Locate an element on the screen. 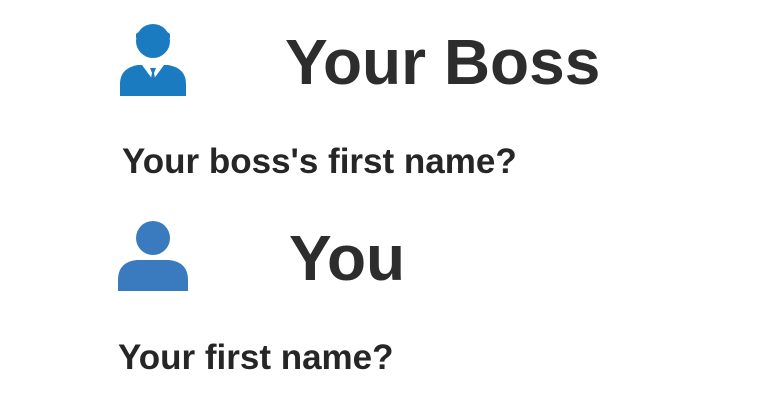  boss-heading: Your Boss is located at coordinates (443, 62).